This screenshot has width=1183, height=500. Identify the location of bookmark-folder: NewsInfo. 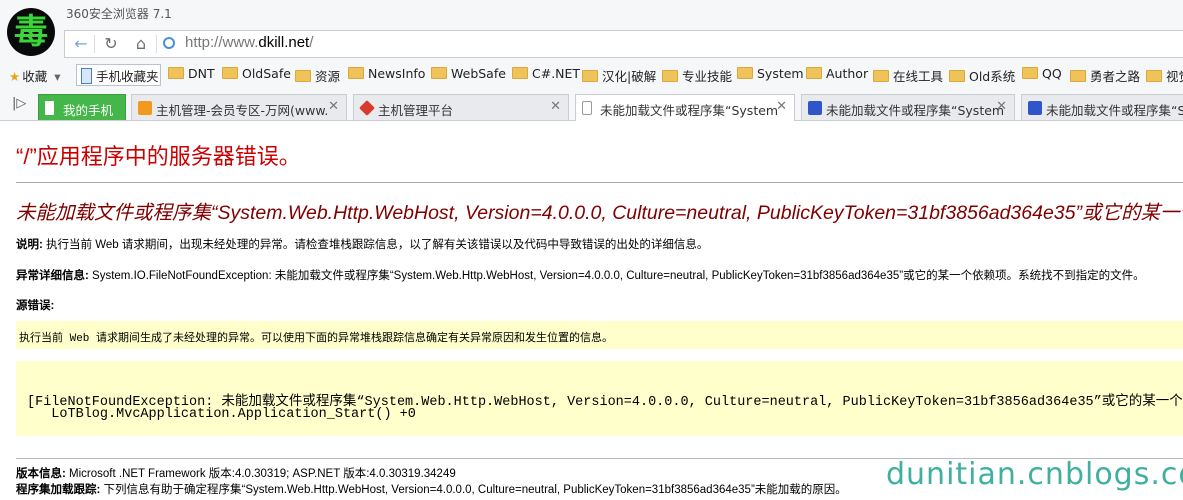
(386, 73).